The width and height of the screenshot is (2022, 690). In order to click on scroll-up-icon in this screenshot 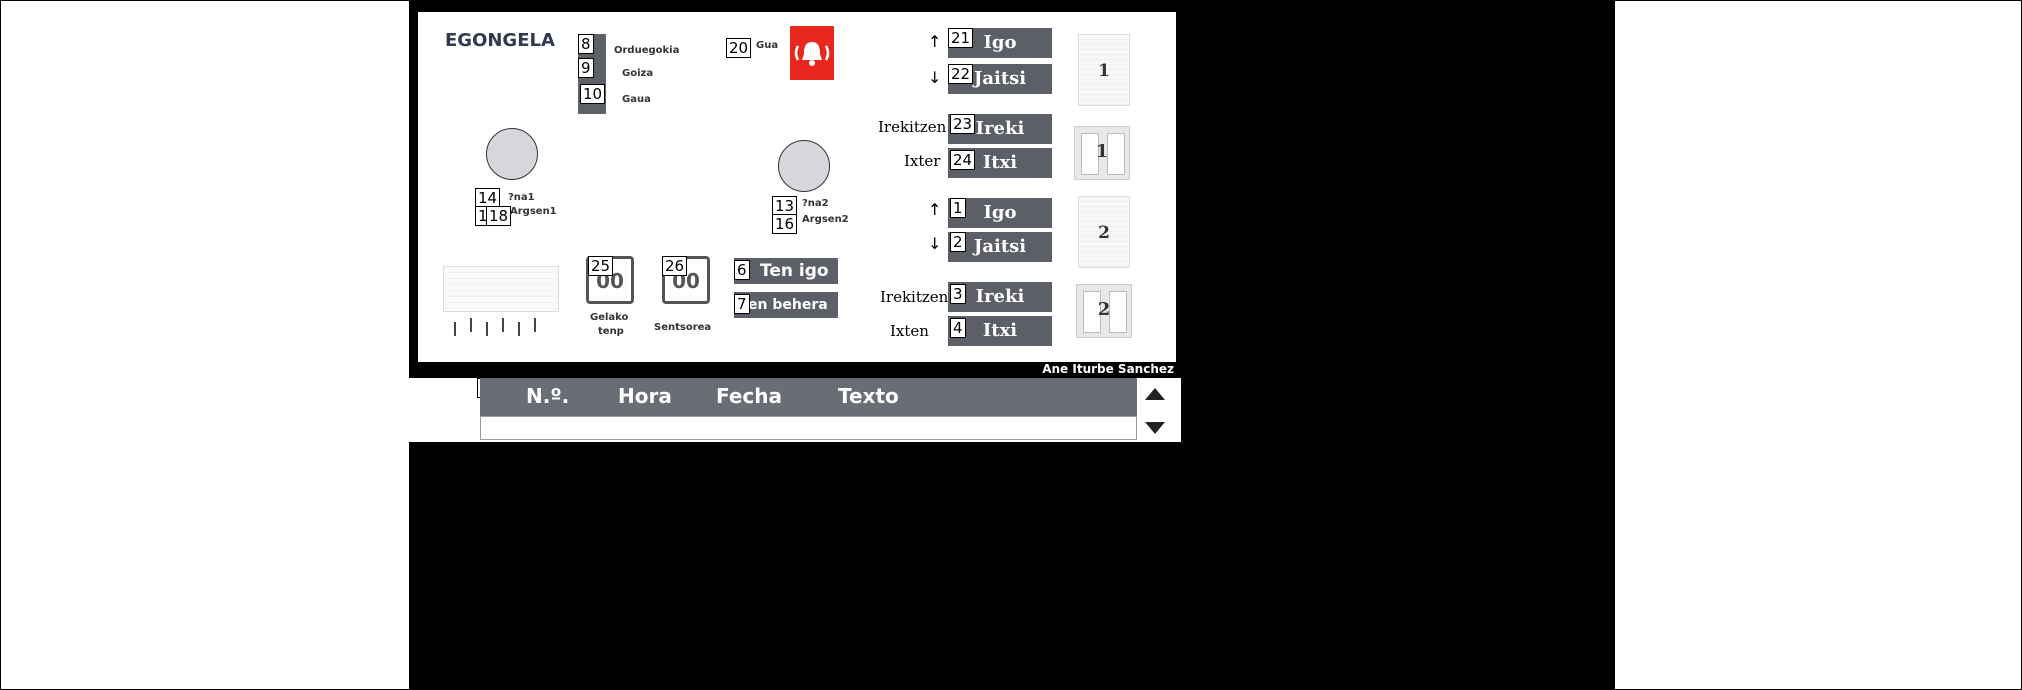, I will do `click(1155, 394)`.